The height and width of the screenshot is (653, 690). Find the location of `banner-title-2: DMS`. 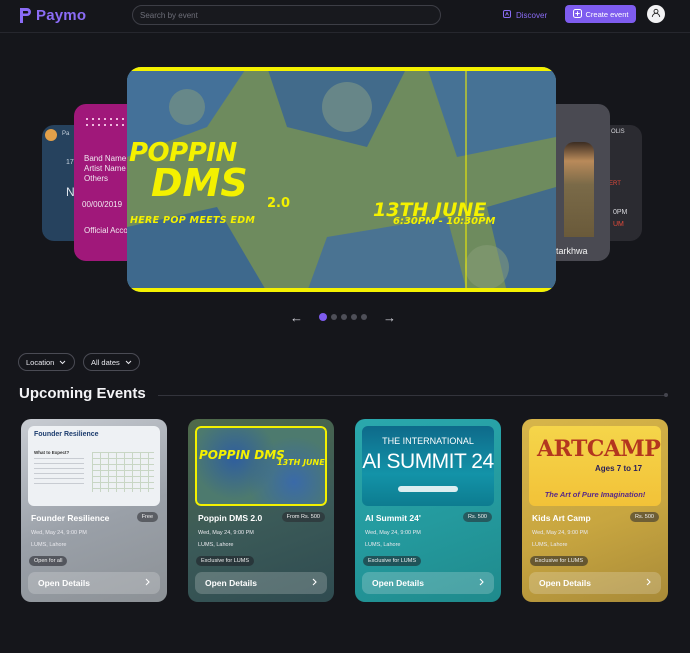

banner-title-2: DMS is located at coordinates (199, 183).